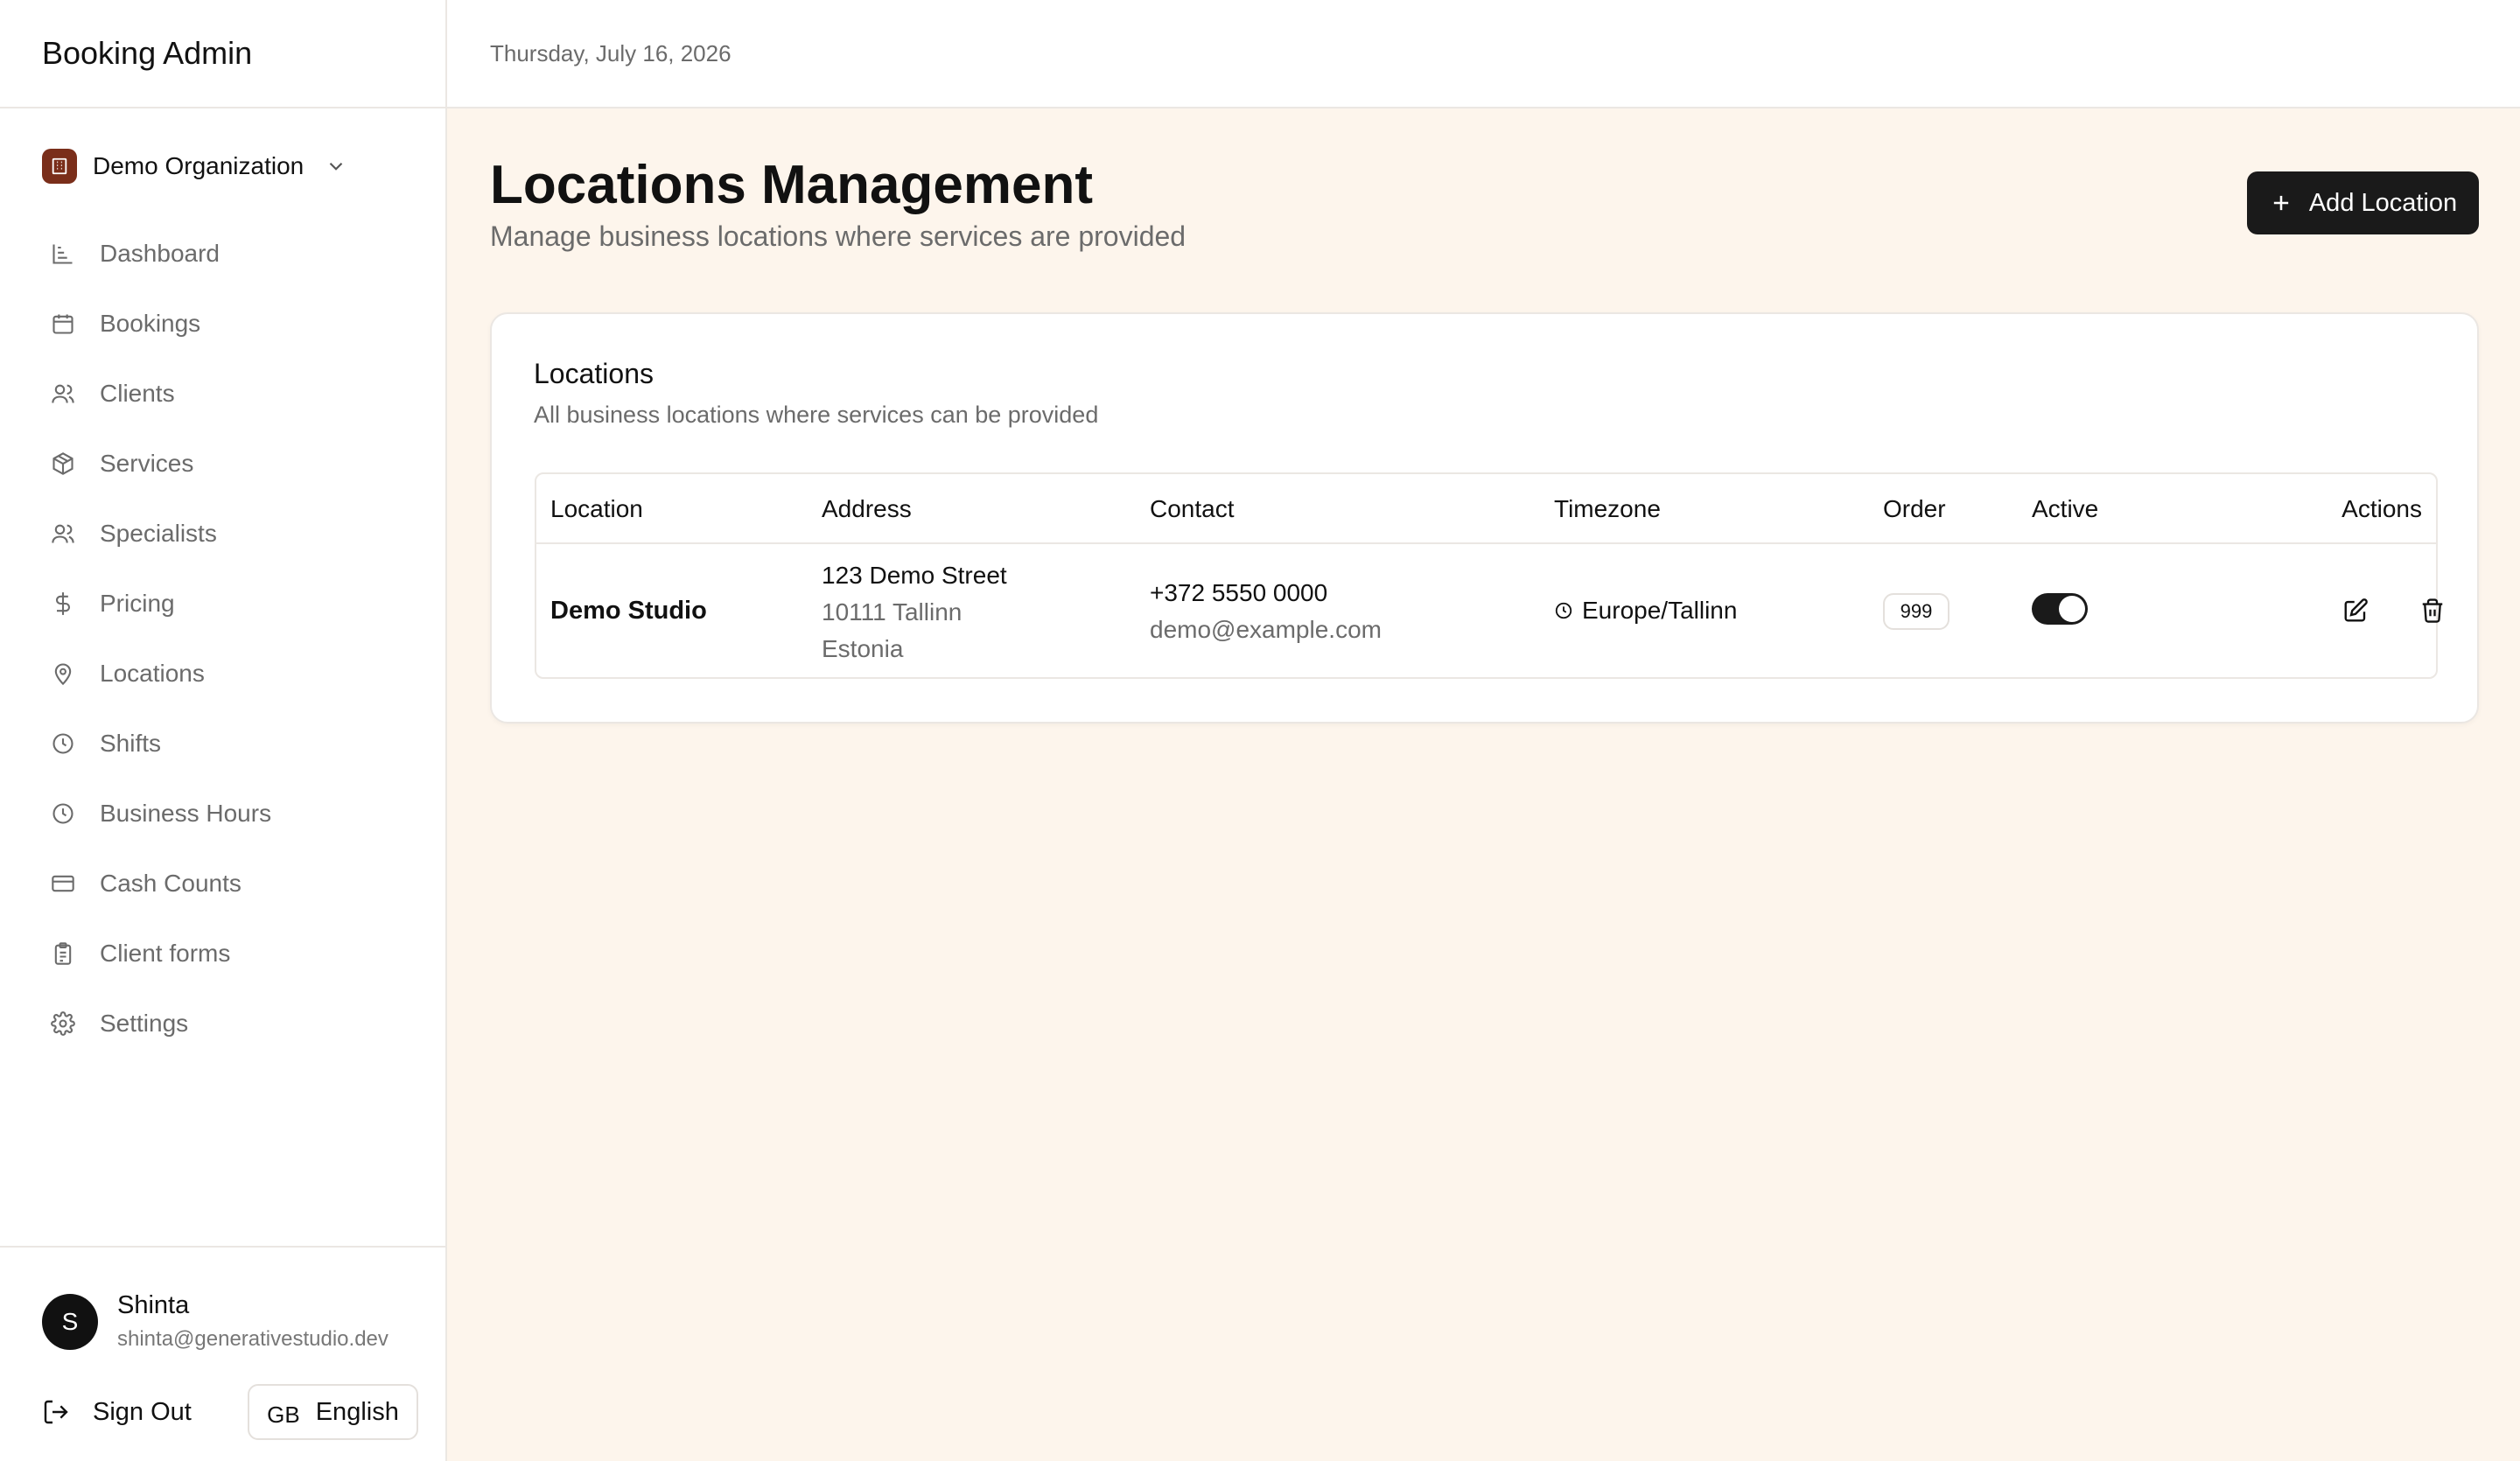  I want to click on gear-icon, so click(63, 1024).